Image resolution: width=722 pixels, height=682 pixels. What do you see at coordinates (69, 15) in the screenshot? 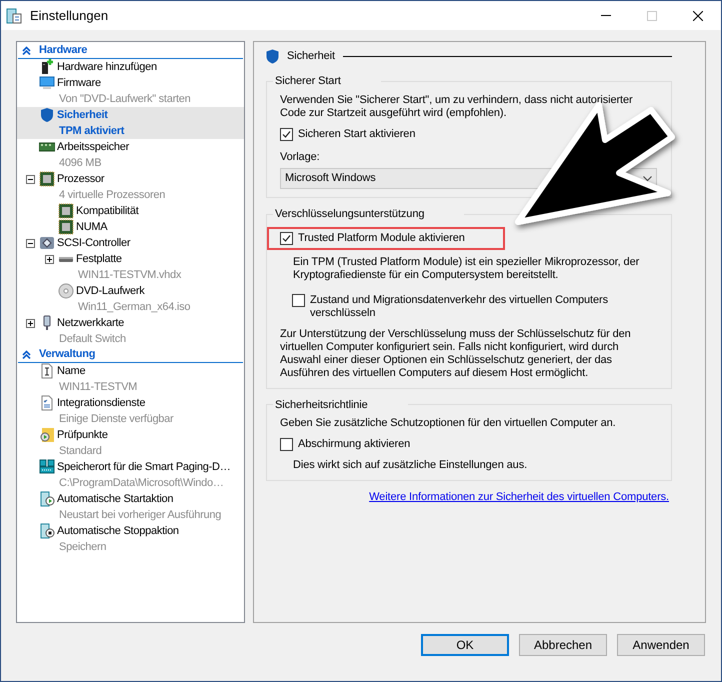
I see `window-title: Einstellungen` at bounding box center [69, 15].